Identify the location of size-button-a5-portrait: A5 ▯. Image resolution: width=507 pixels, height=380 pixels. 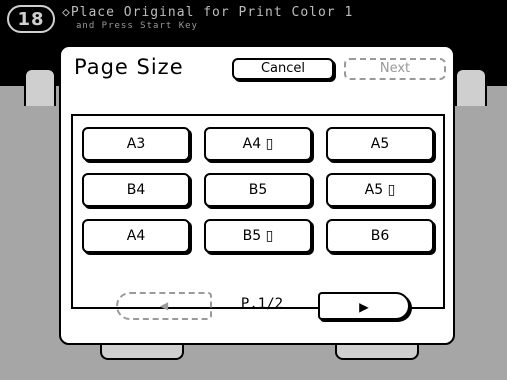
(380, 190).